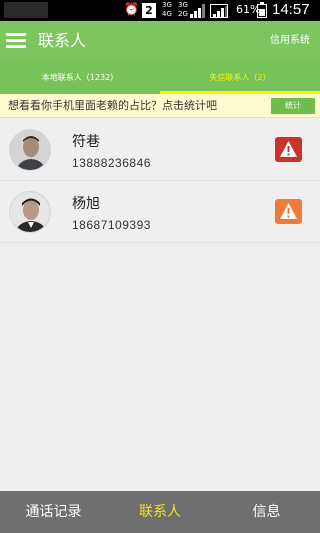 The width and height of the screenshot is (320, 533). Describe the element at coordinates (86, 142) in the screenshot. I see `contact-name: 符巷` at that location.